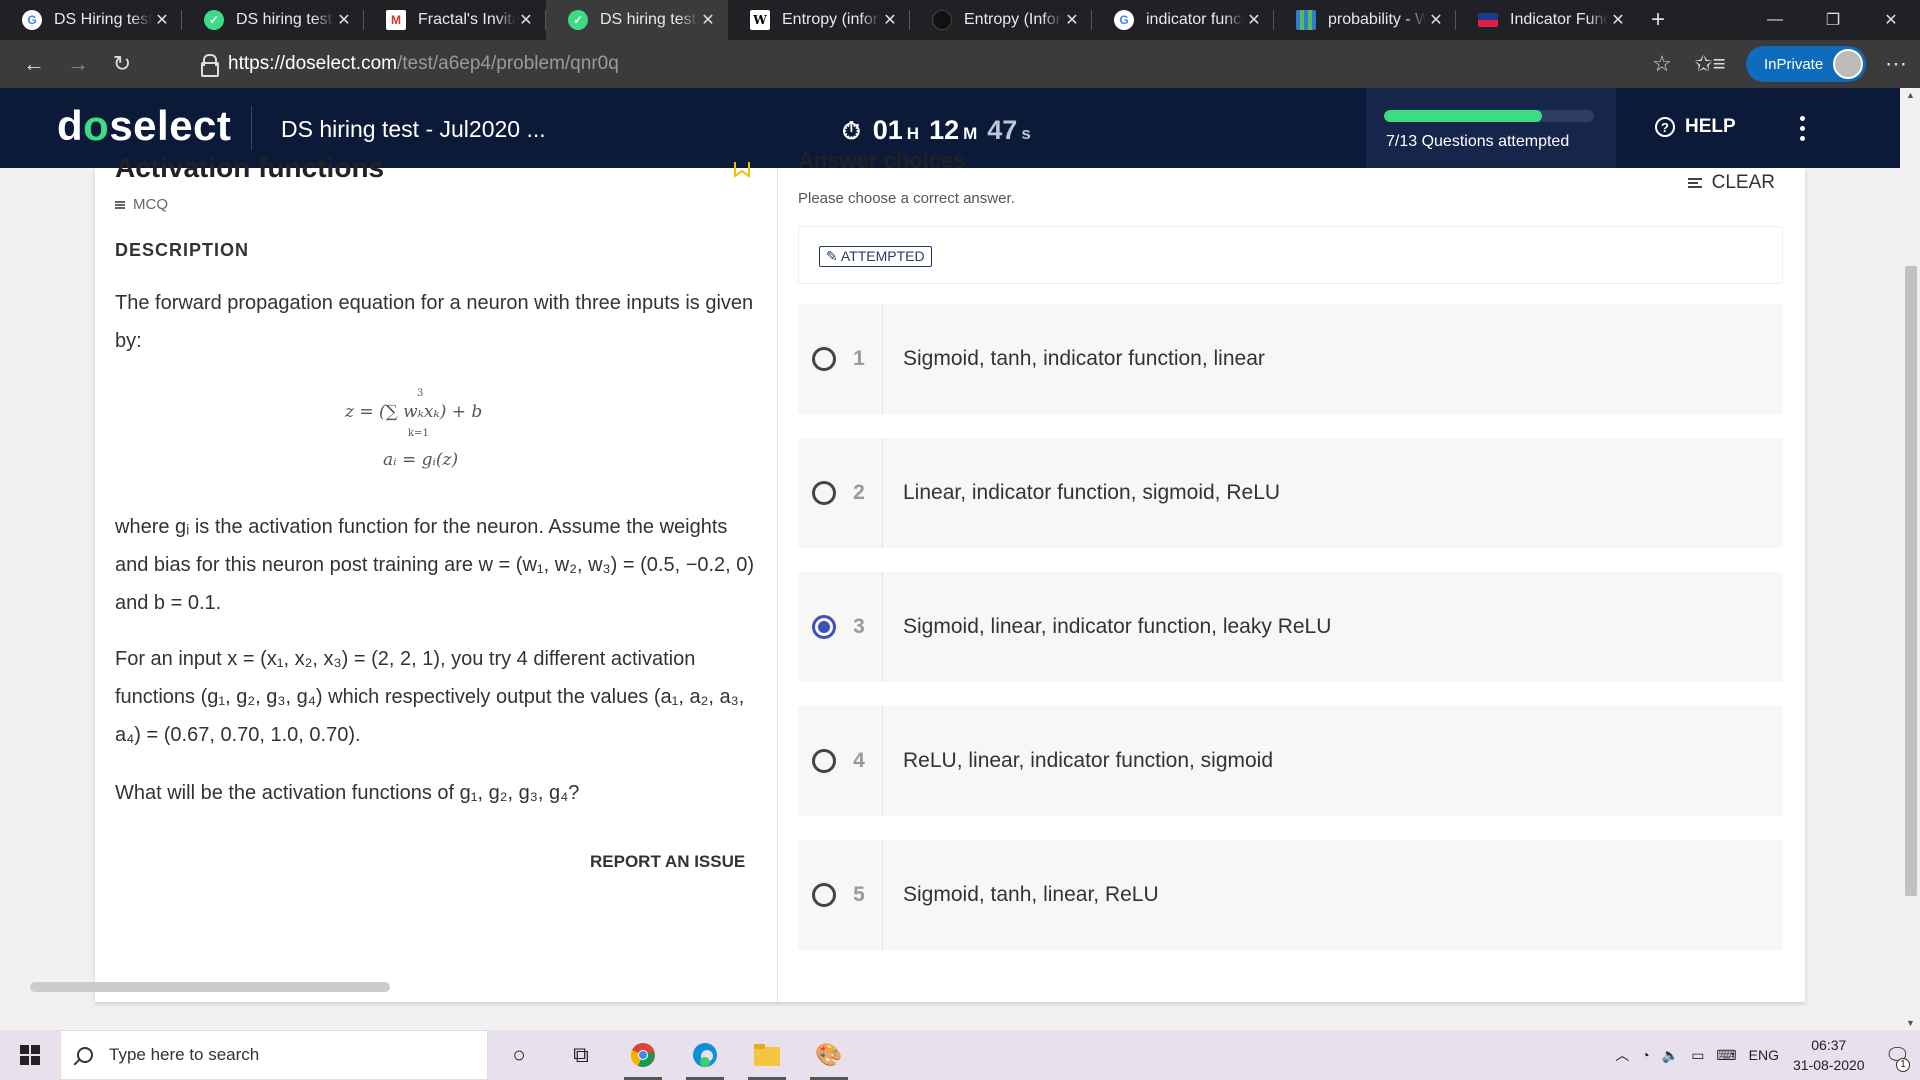  Describe the element at coordinates (1013, 19) in the screenshot. I see `tab-title: Entropy (Inform` at that location.